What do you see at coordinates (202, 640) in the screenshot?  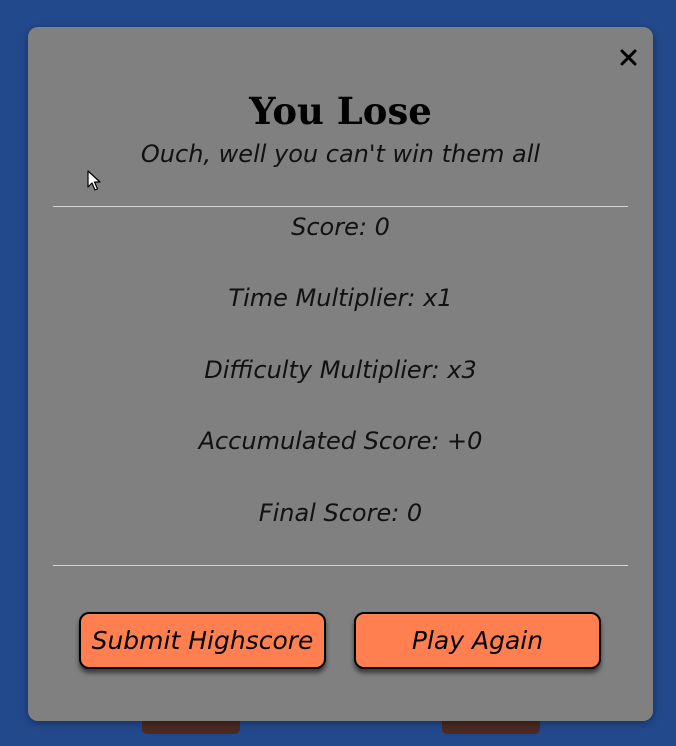 I see `submit-highscore-button: Submit Highscore` at bounding box center [202, 640].